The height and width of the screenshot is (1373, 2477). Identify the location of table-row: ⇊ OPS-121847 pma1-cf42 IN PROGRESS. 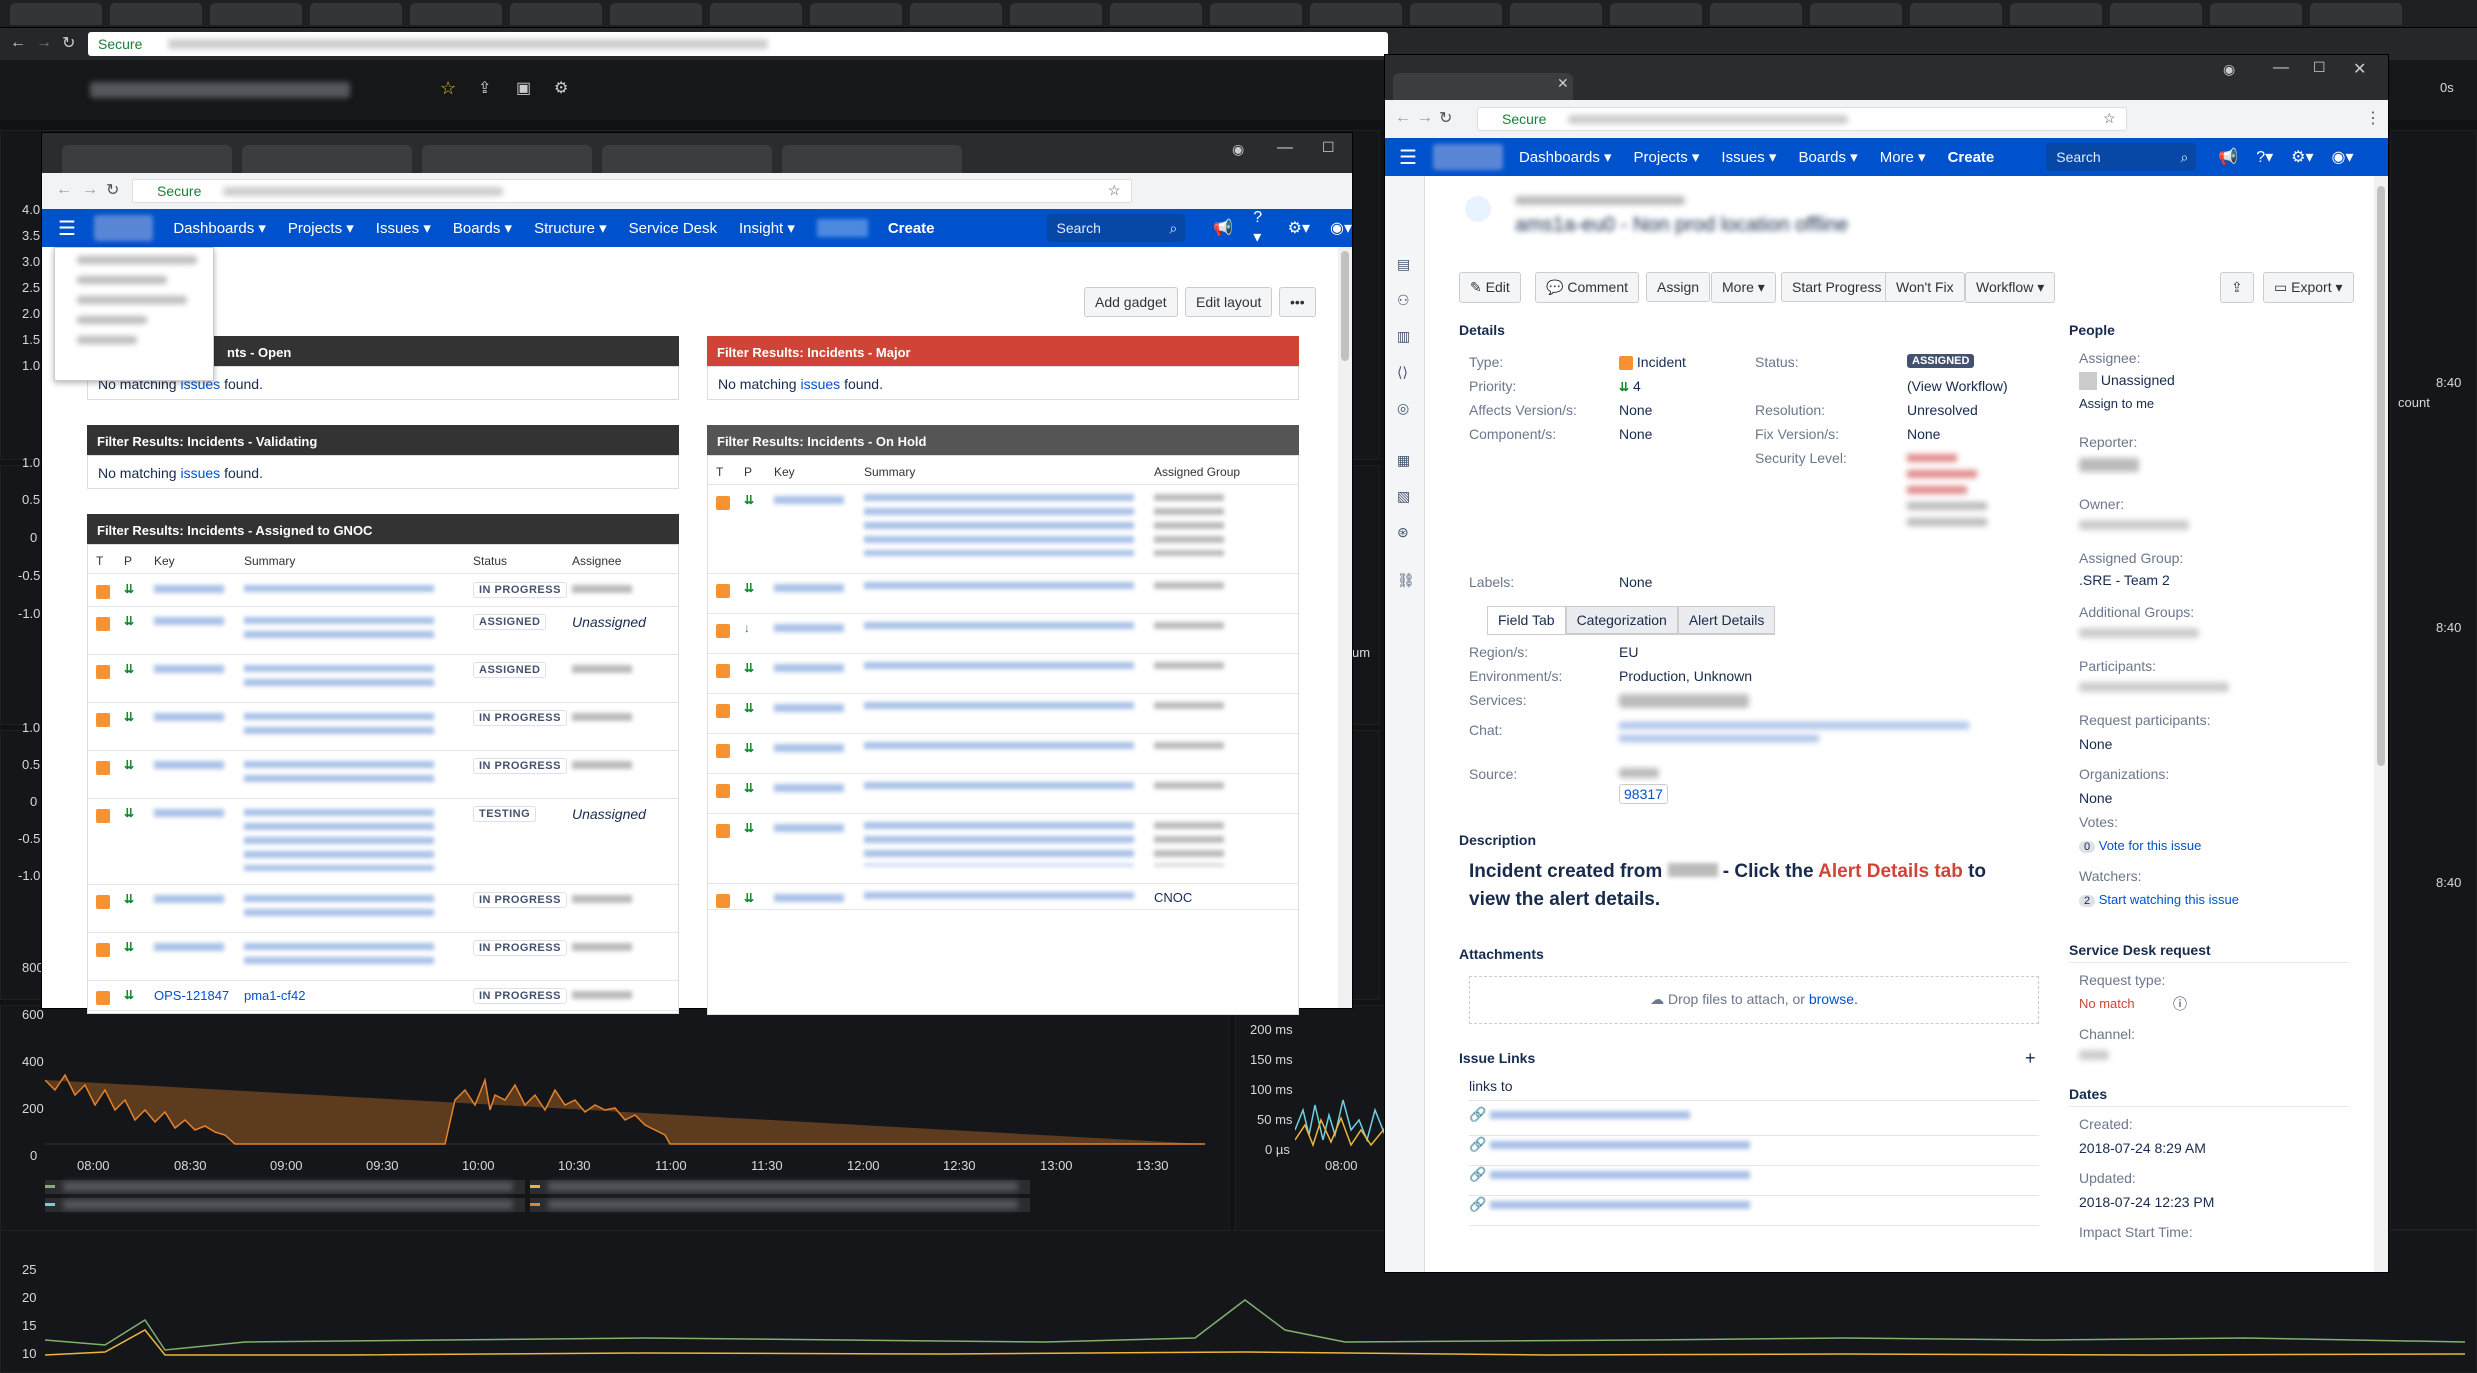
(383, 996).